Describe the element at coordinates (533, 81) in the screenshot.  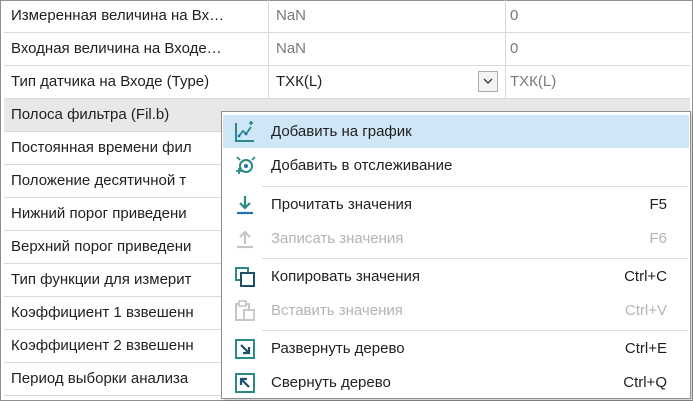
I see `param-default-cell: ТХК(L)` at that location.